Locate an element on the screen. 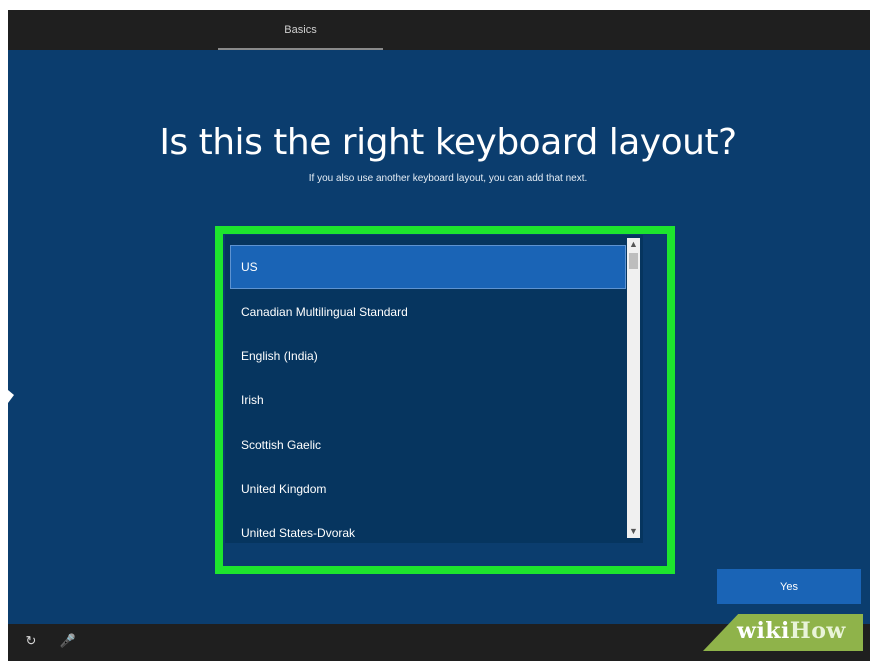 The width and height of the screenshot is (870, 661). list-item-united-kingdom: United Kingdom is located at coordinates (428, 489).